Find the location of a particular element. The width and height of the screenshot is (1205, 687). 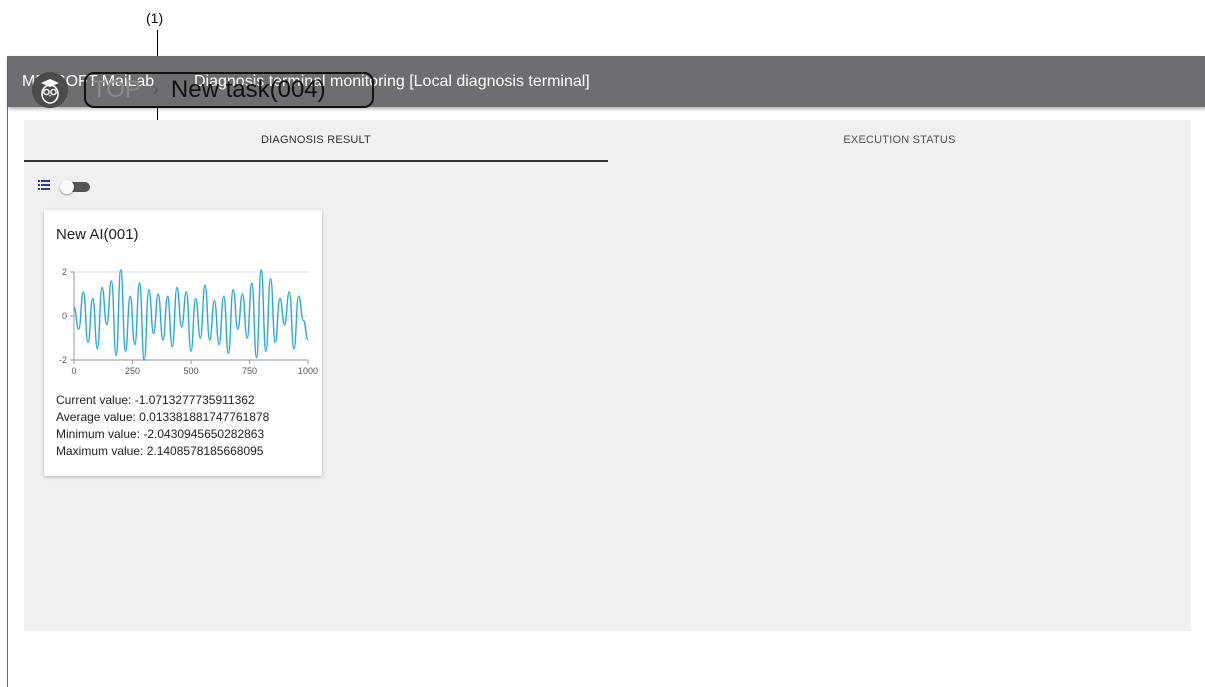

tab-execution-status: EXECUTION STATUS is located at coordinates (899, 140).